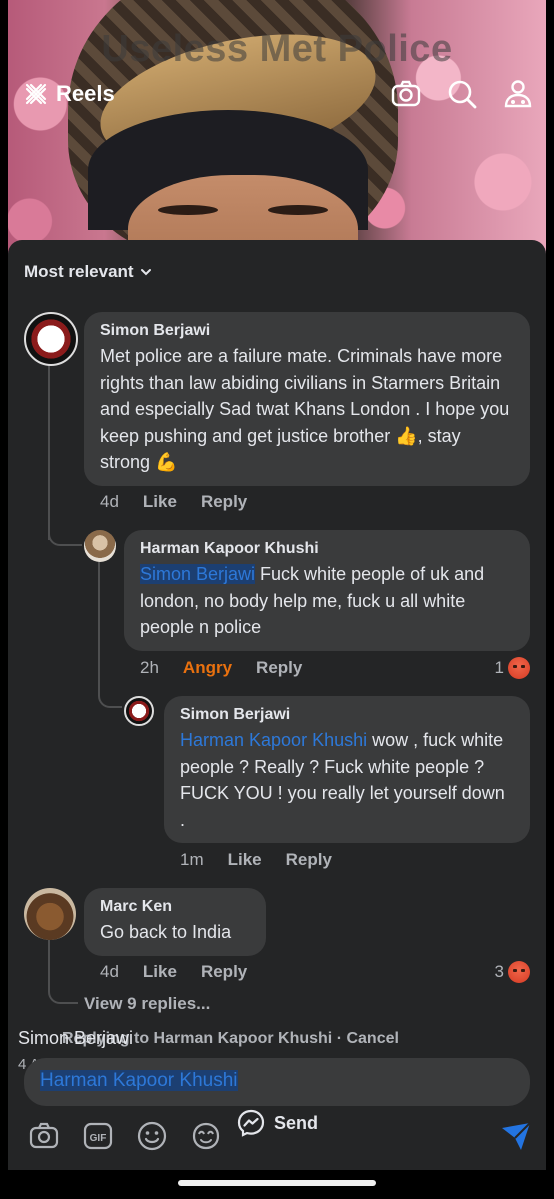 The width and height of the screenshot is (554, 1199). What do you see at coordinates (175, 907) in the screenshot?
I see `comment-author: Marc Ken` at bounding box center [175, 907].